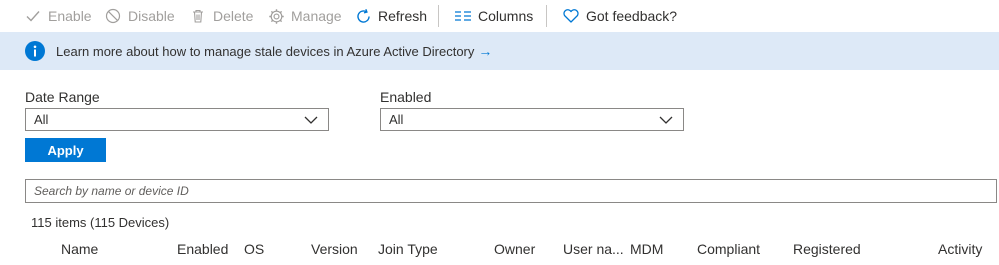  What do you see at coordinates (363, 16) in the screenshot?
I see `refresh-icon` at bounding box center [363, 16].